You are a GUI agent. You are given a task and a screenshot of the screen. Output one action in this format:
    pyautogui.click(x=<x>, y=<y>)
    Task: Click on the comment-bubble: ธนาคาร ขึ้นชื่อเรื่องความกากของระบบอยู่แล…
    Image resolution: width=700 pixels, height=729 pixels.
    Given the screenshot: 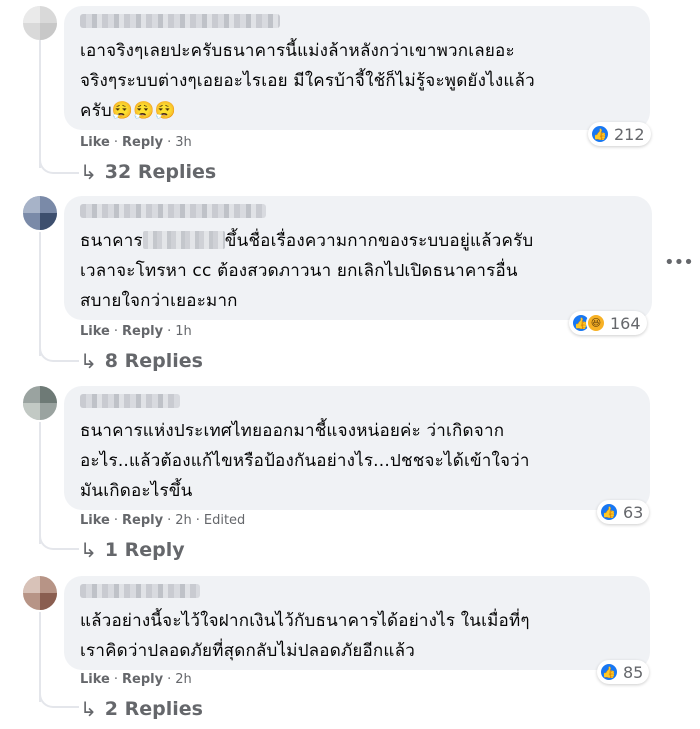 What is the action you would take?
    pyautogui.click(x=358, y=258)
    